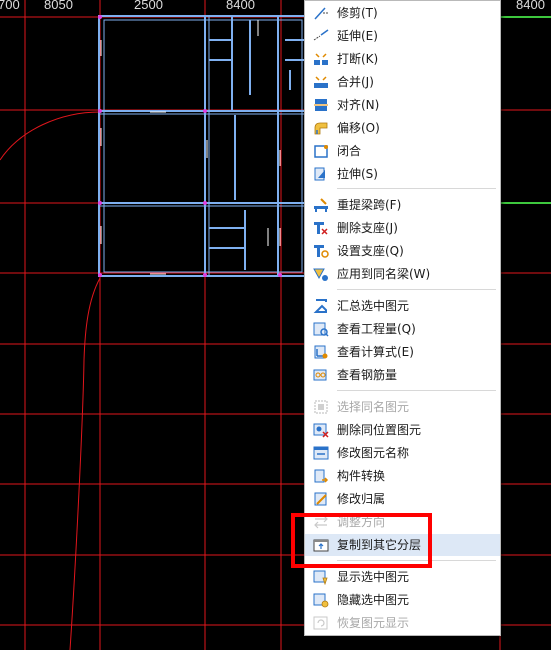 The height and width of the screenshot is (650, 551). What do you see at coordinates (402, 36) in the screenshot?
I see `menu-item-extend: 延伸(E)` at bounding box center [402, 36].